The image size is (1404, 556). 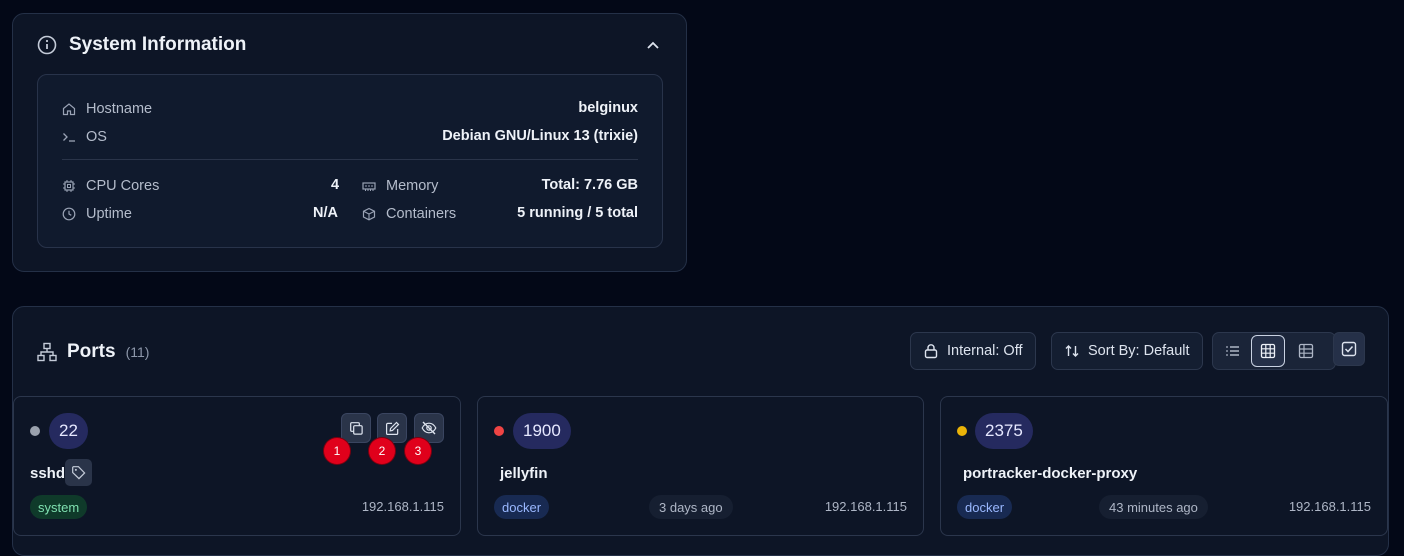 I want to click on list-icon, so click(x=1232, y=351).